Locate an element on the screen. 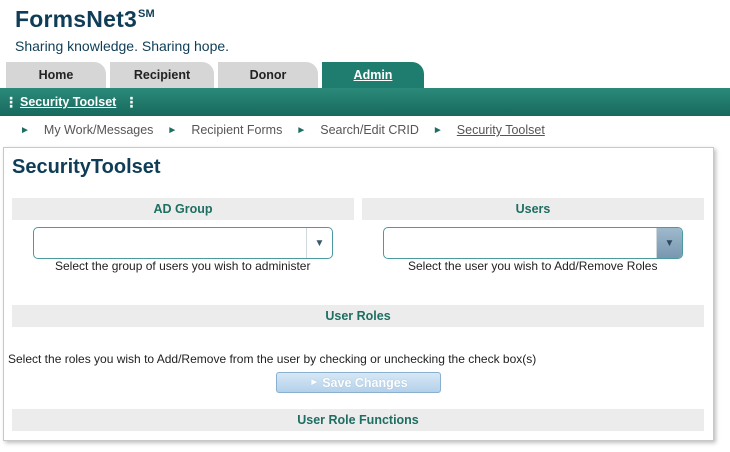 This screenshot has height=452, width=730. breadcrumb-search-edit-crid: Search/Edit CRID is located at coordinates (369, 130).